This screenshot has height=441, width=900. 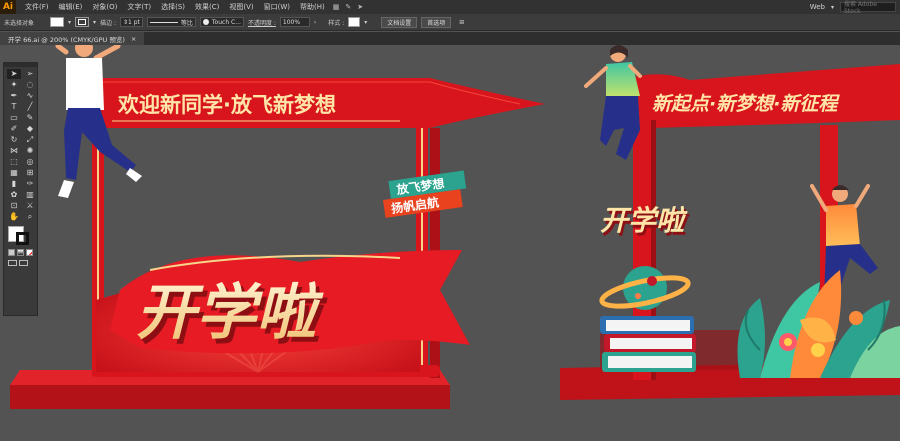 What do you see at coordinates (14, 140) in the screenshot?
I see `rotate-tool-icon: ↻` at bounding box center [14, 140].